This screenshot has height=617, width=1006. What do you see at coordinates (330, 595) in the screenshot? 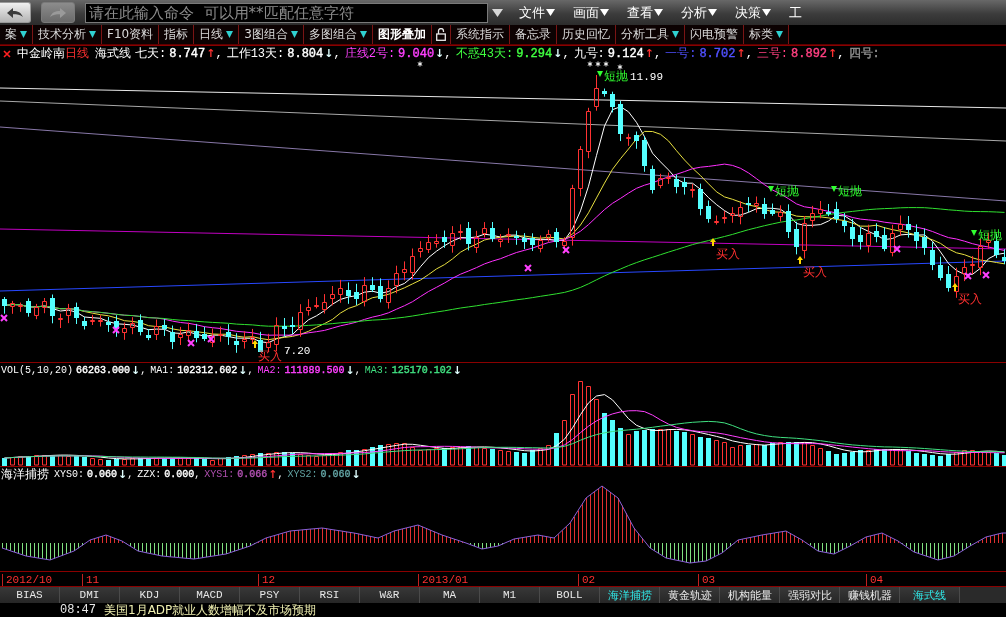
I see `indicator-tab: RSI` at bounding box center [330, 595].